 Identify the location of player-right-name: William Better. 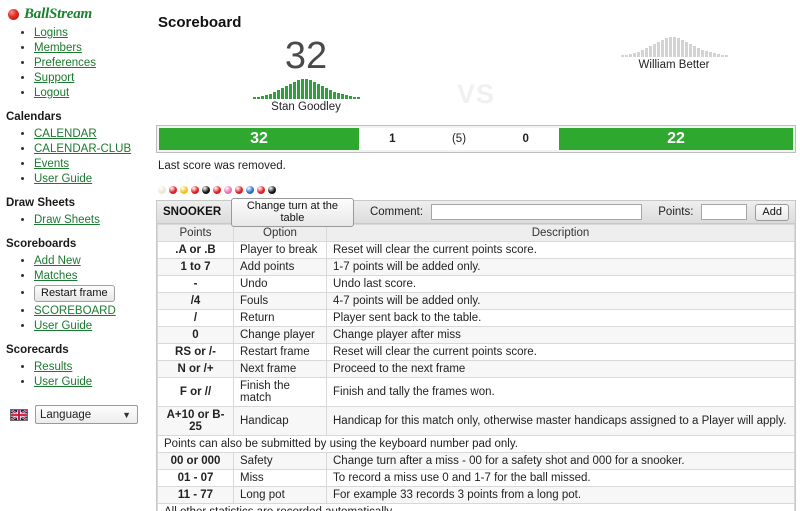
(674, 65).